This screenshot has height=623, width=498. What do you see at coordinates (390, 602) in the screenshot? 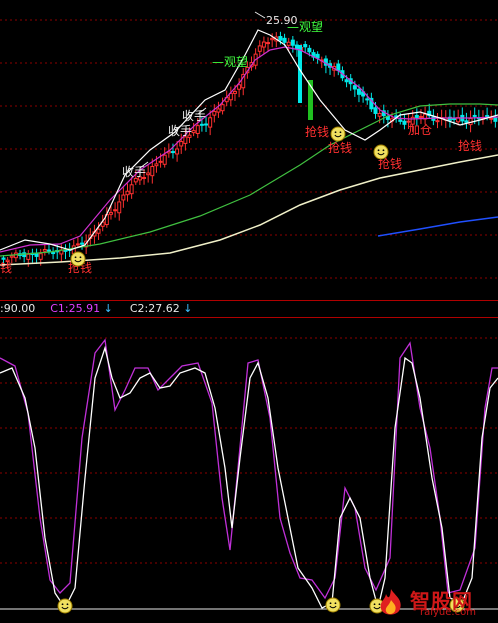
I see `flame-logo-icon` at bounding box center [390, 602].